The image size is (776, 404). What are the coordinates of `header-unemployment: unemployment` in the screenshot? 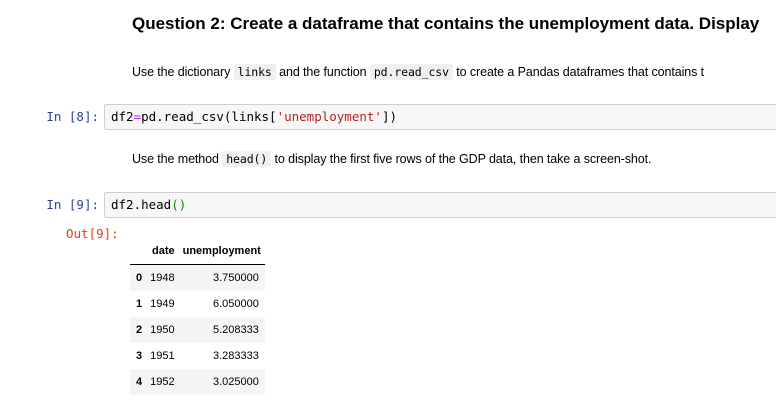 It's located at (221, 251).